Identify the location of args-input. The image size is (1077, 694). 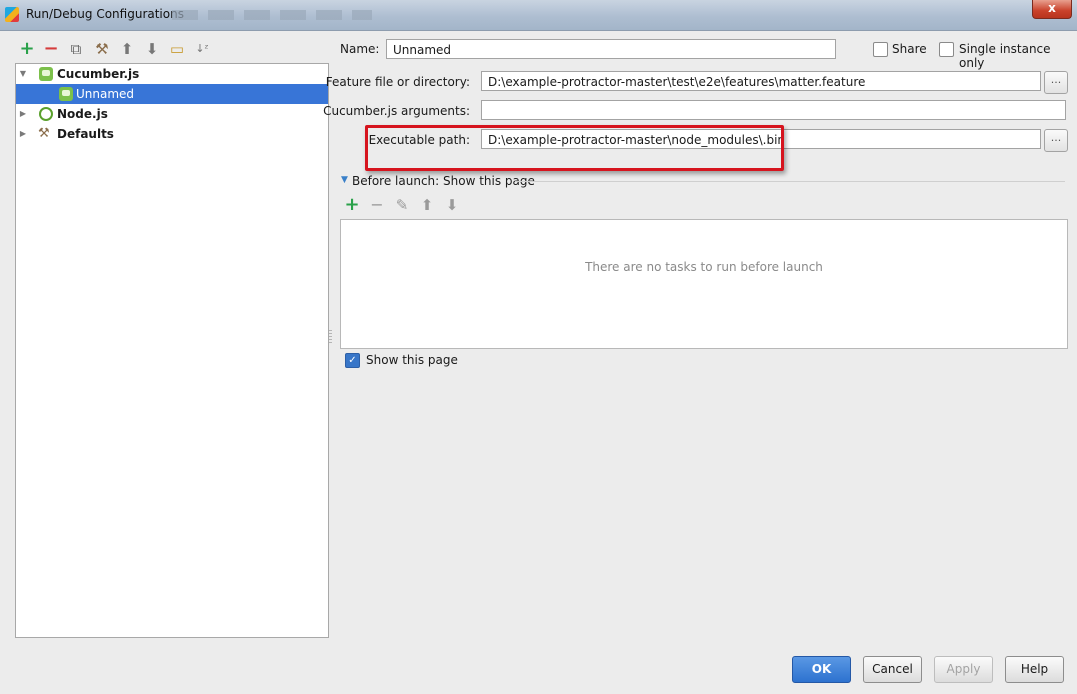
(773, 110).